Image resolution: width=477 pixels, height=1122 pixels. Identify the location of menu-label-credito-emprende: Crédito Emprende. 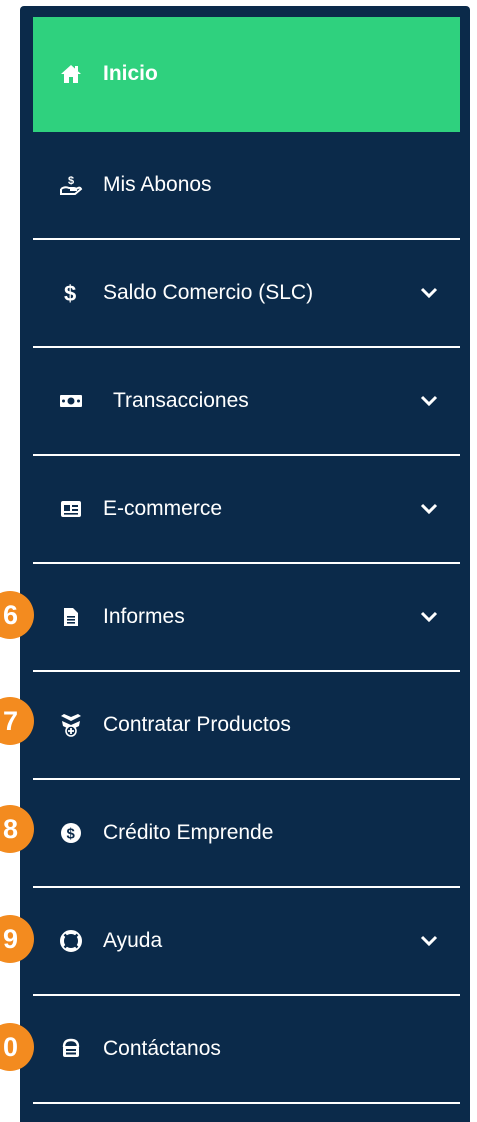
(188, 832).